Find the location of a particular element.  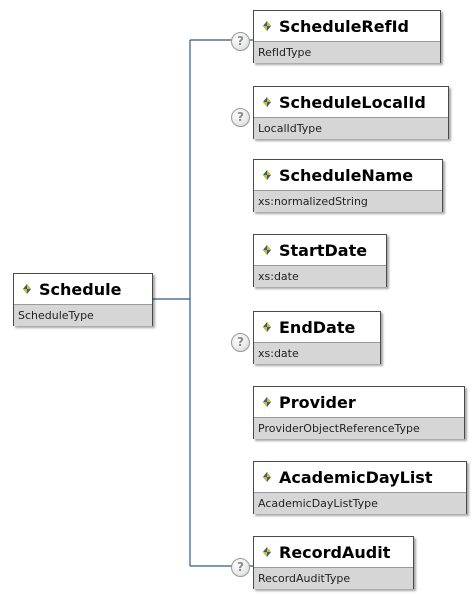

child-element-name: ScheduleLocalId is located at coordinates (352, 102).